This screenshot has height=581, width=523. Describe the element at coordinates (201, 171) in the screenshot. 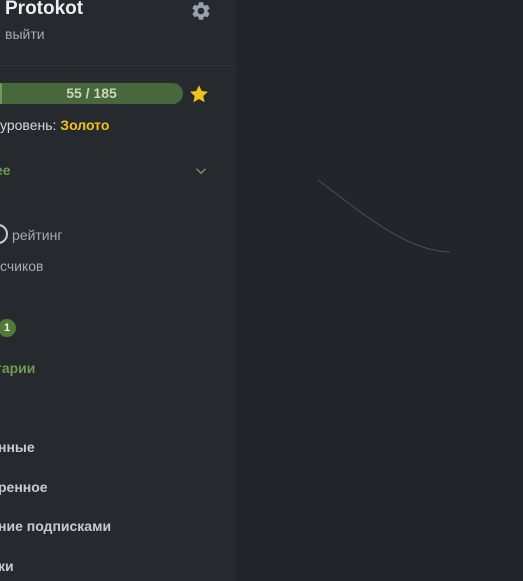

I see `chevron-down-icon` at that location.